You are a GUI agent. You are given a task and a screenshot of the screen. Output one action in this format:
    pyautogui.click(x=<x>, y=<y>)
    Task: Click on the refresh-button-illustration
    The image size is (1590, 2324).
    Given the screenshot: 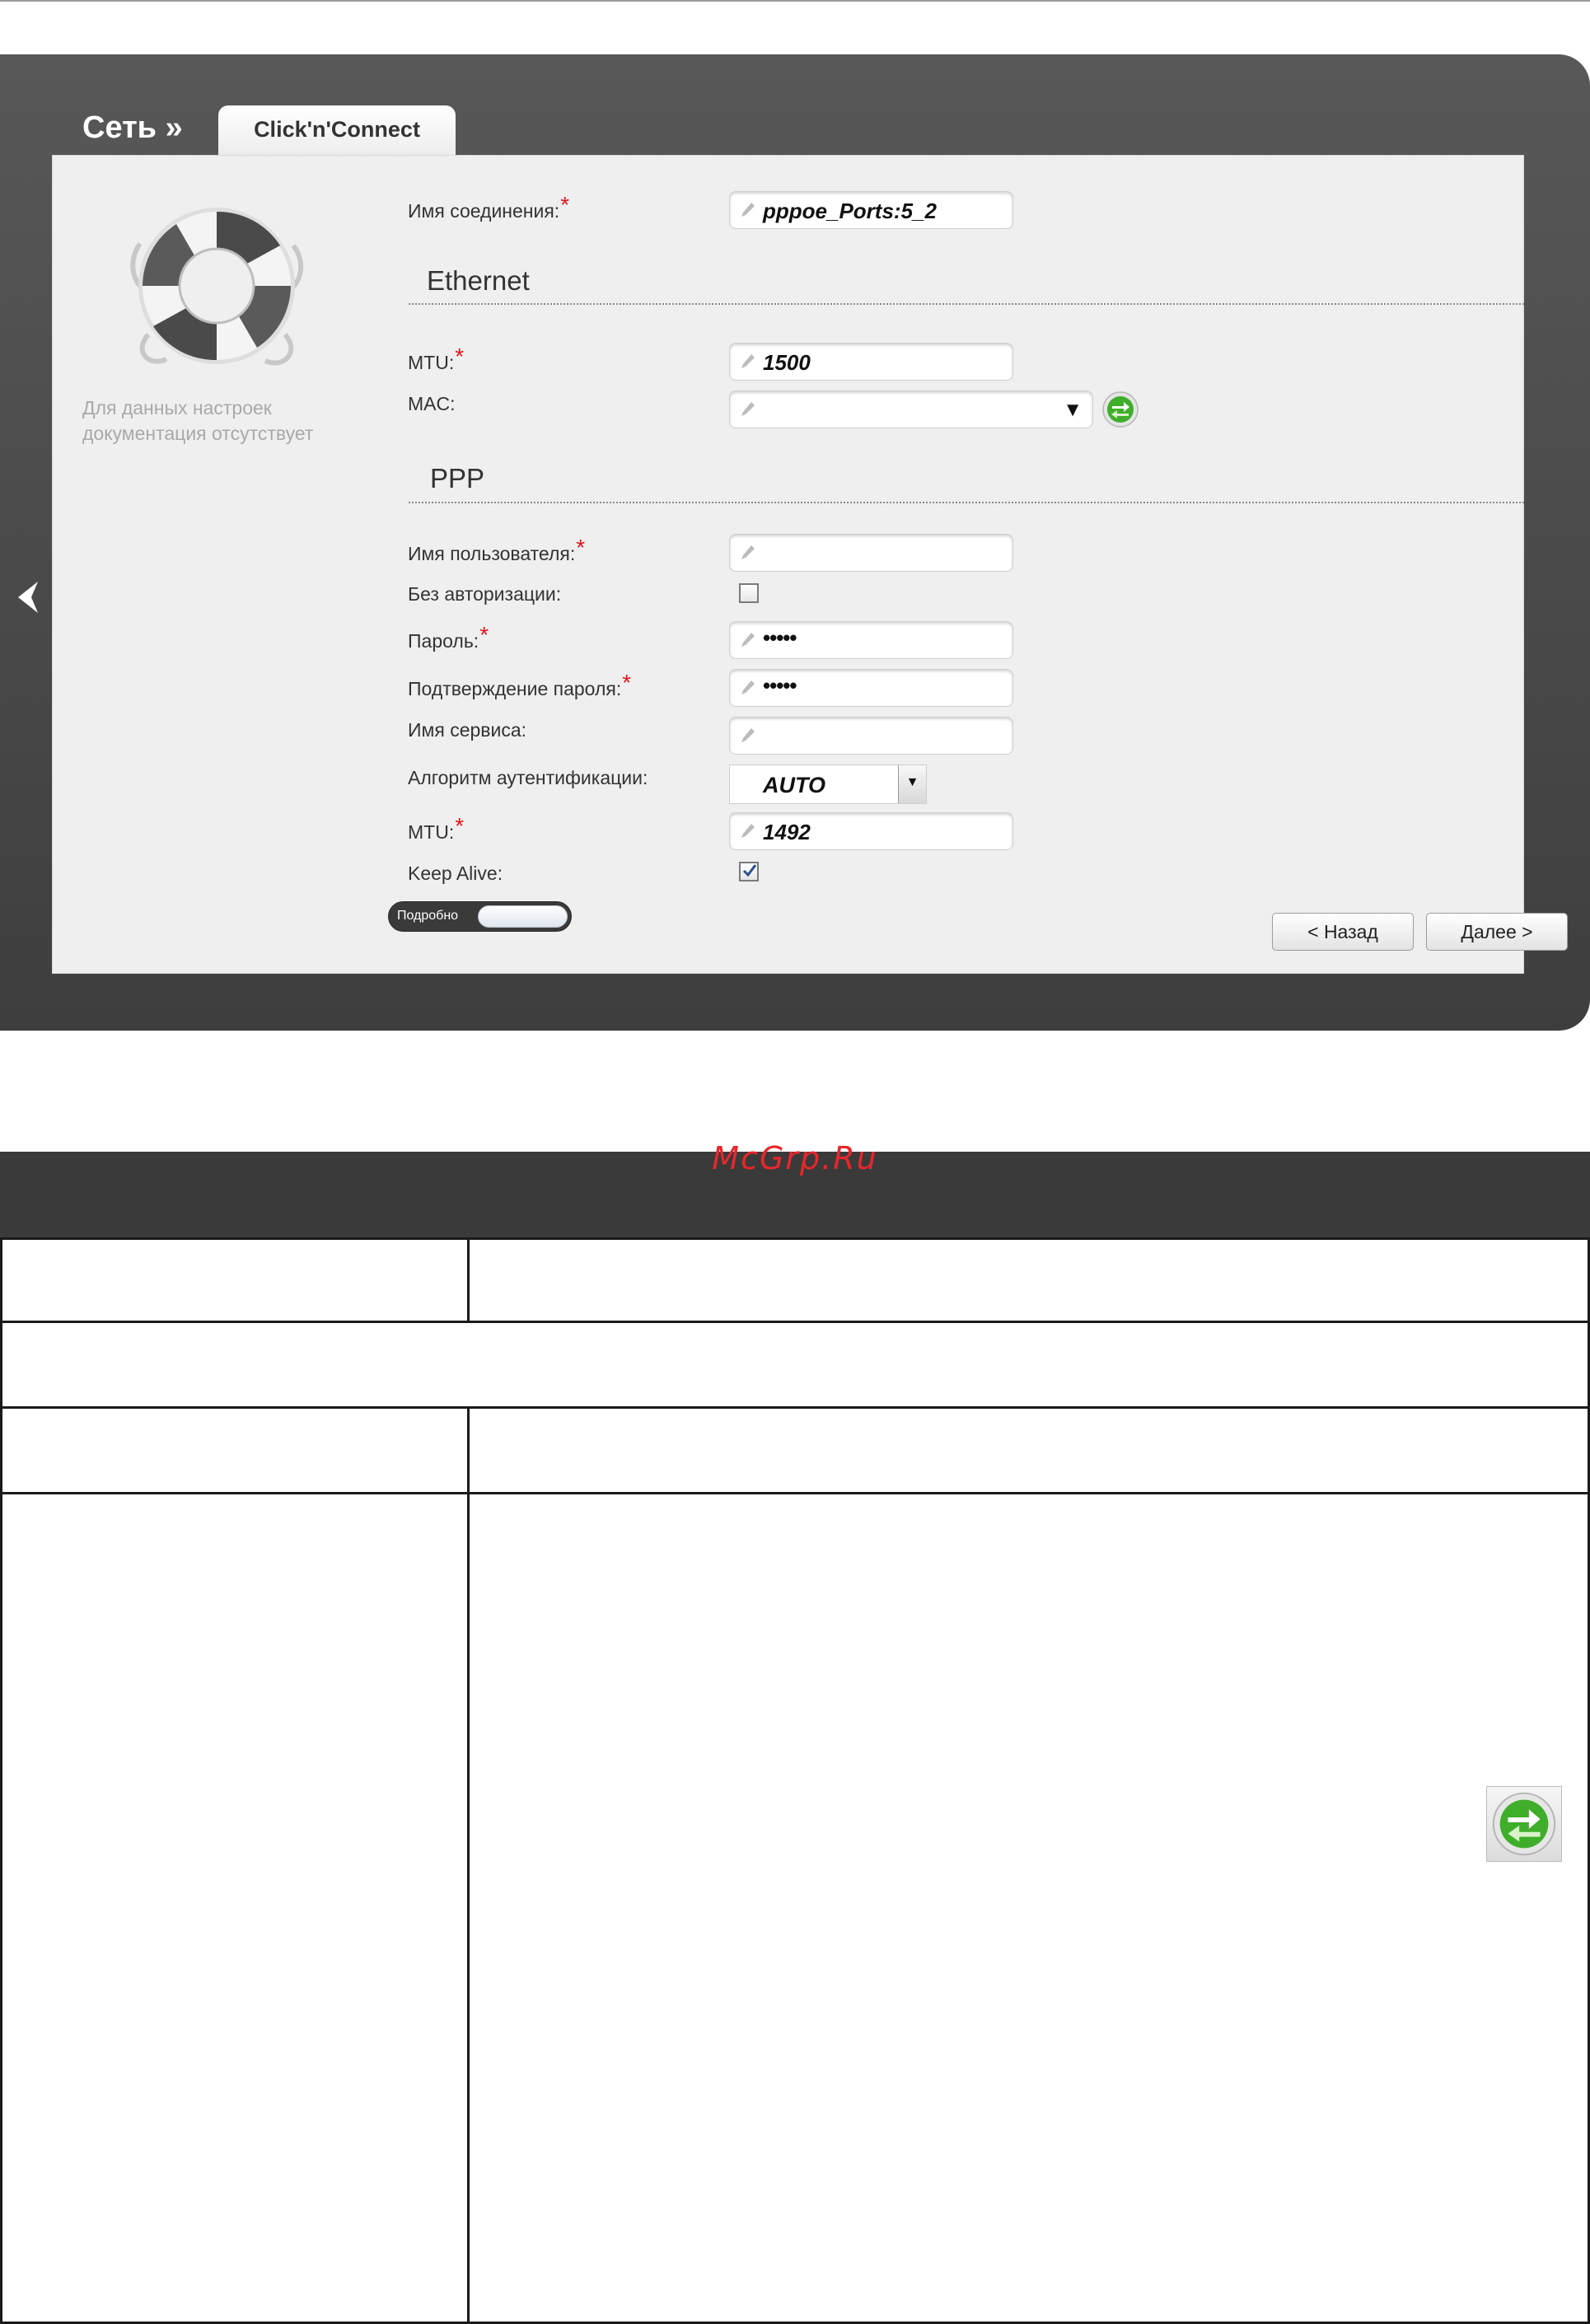 What is the action you would take?
    pyautogui.click(x=1524, y=1824)
    